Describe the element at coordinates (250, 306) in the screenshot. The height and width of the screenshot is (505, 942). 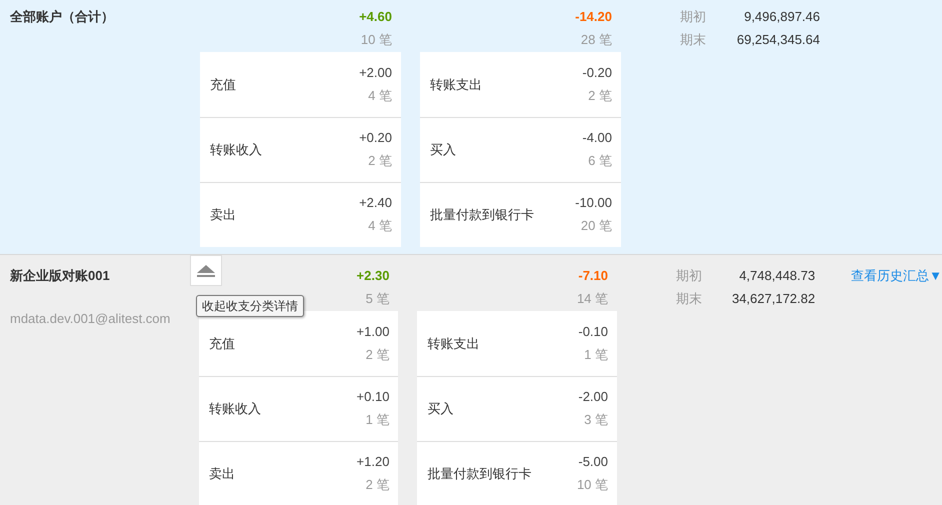
I see `tooltip: 收起收支分类详情` at that location.